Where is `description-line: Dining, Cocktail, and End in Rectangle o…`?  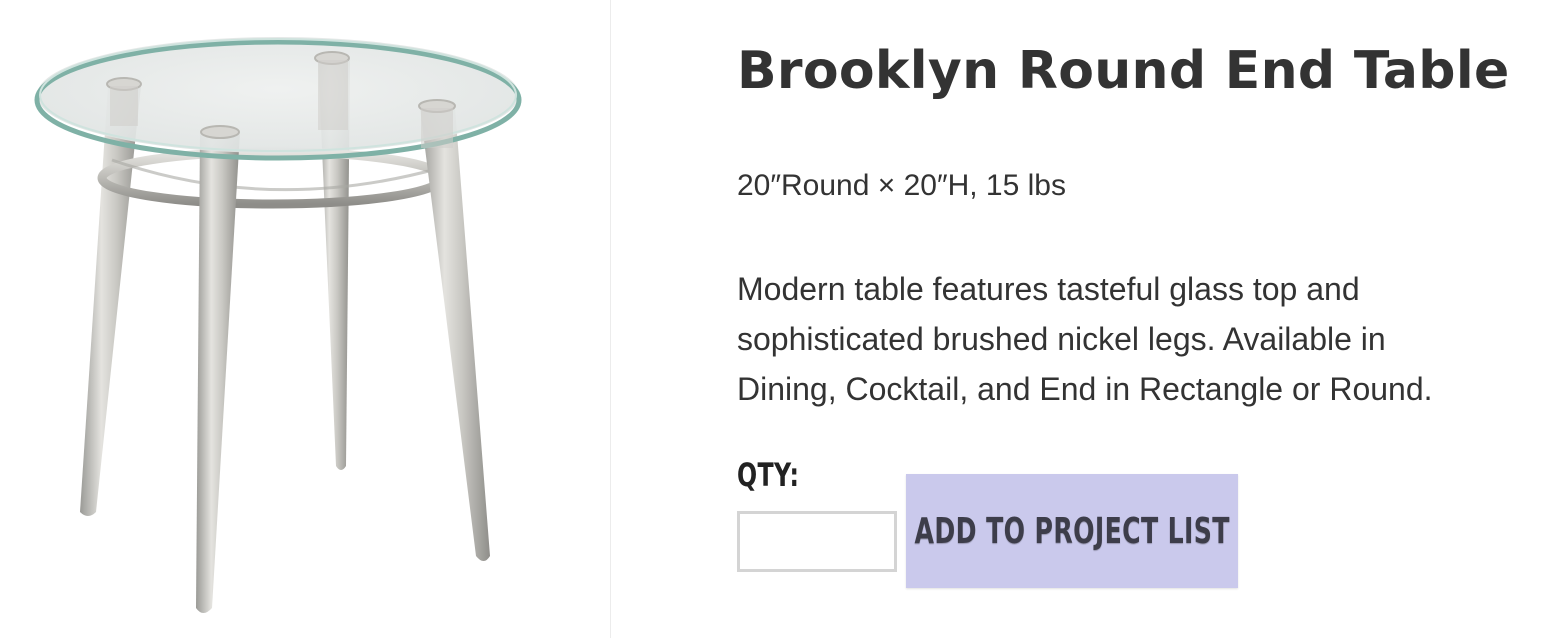 description-line: Dining, Cocktail, and End in Rectangle o… is located at coordinates (1085, 389).